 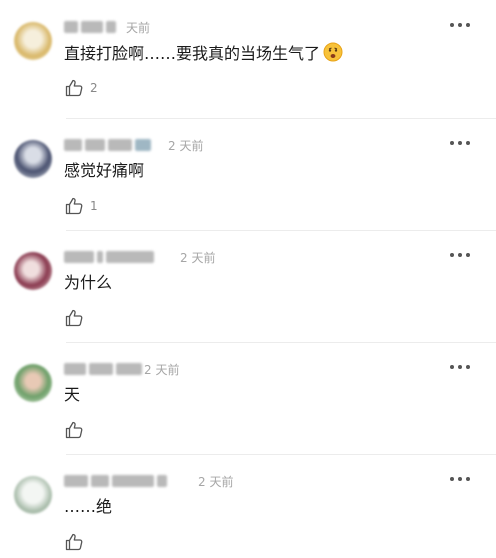 What do you see at coordinates (104, 170) in the screenshot?
I see `comment-text: 感觉好痛啊` at bounding box center [104, 170].